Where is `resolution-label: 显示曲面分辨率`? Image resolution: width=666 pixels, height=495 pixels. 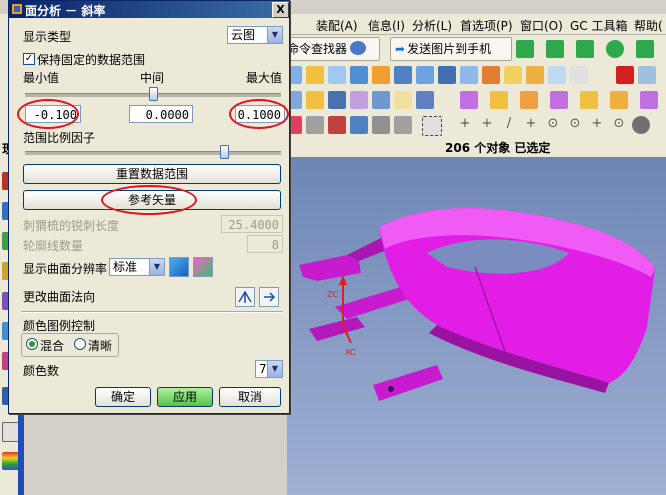
resolution-label: 显示曲面分辨率 is located at coordinates (65, 269).